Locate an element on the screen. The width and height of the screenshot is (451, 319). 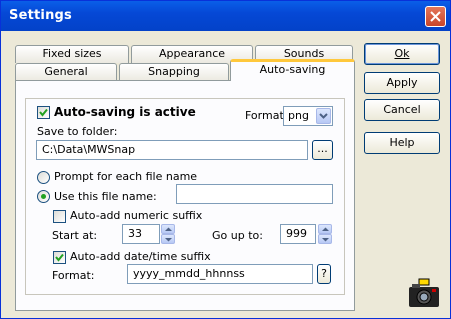
apply-button: Apply is located at coordinates (402, 83).